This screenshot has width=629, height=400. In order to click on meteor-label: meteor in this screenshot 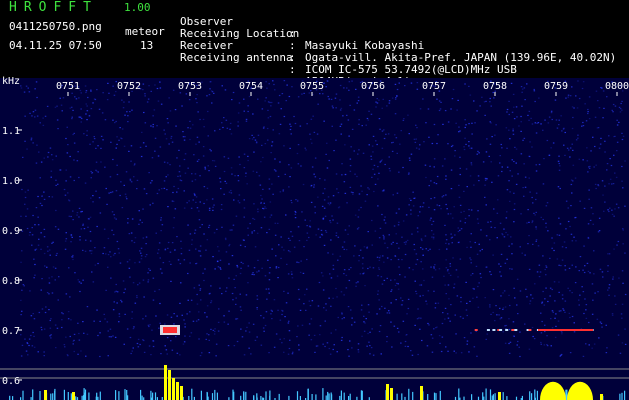, I will do `click(145, 31)`.